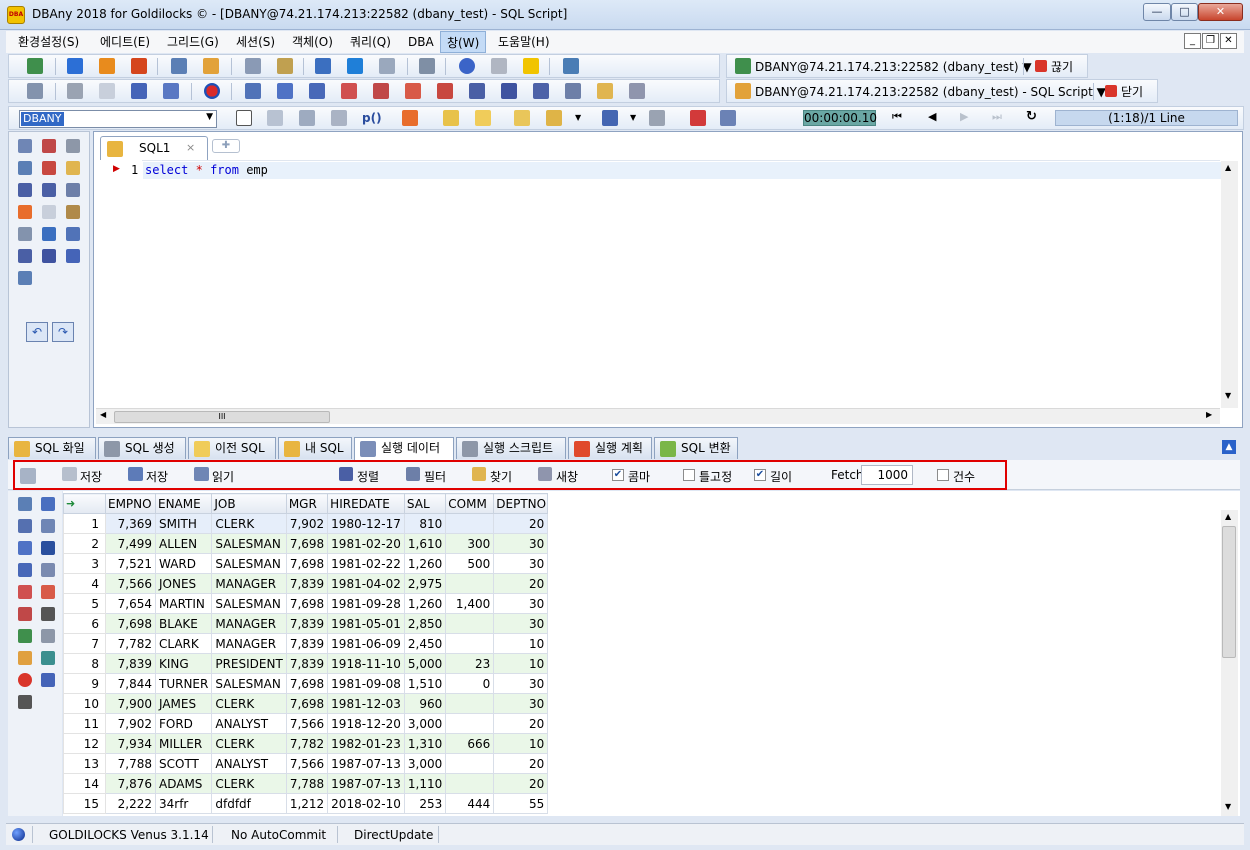  I want to click on table-cell: 810, so click(425, 523).